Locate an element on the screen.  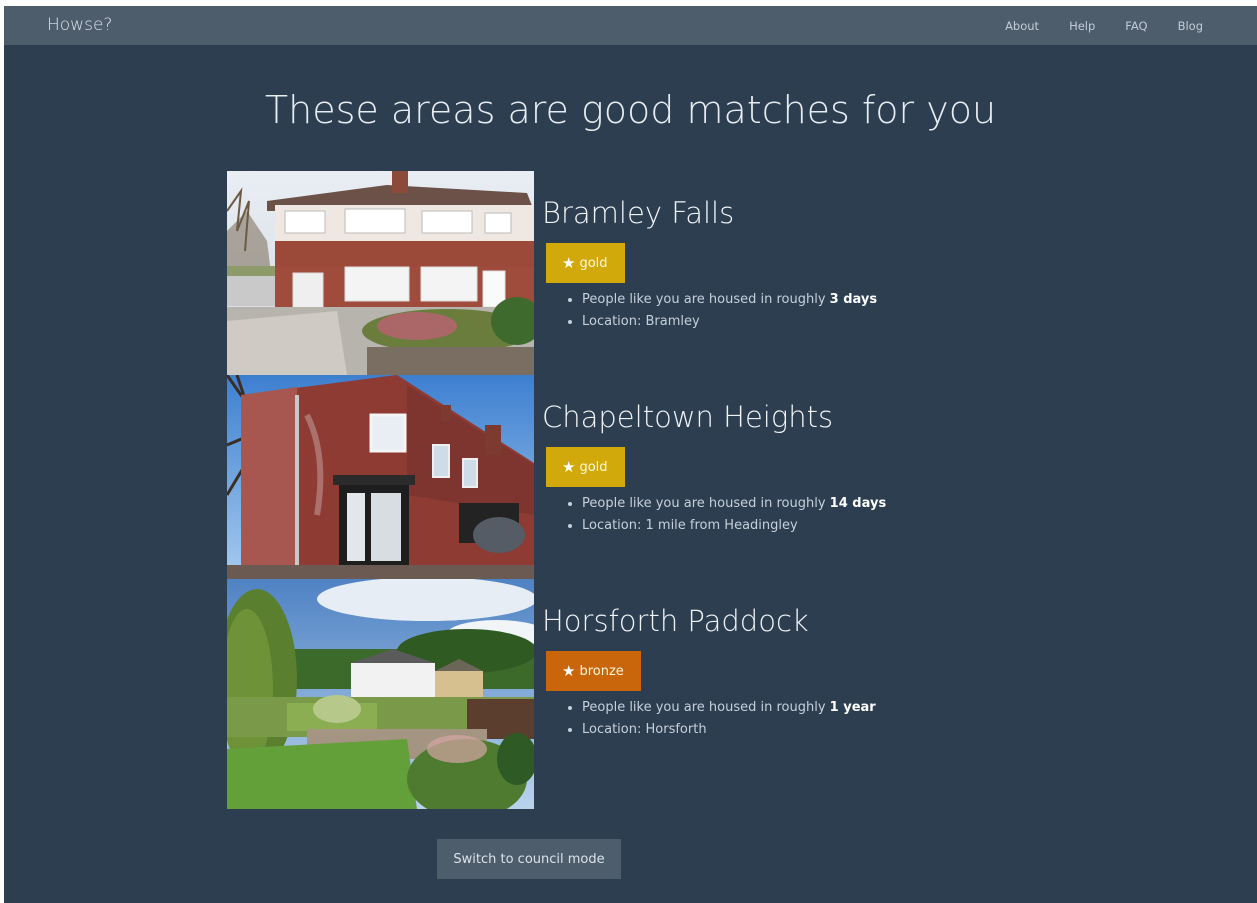
housed-time-value: 3 days is located at coordinates (853, 299).